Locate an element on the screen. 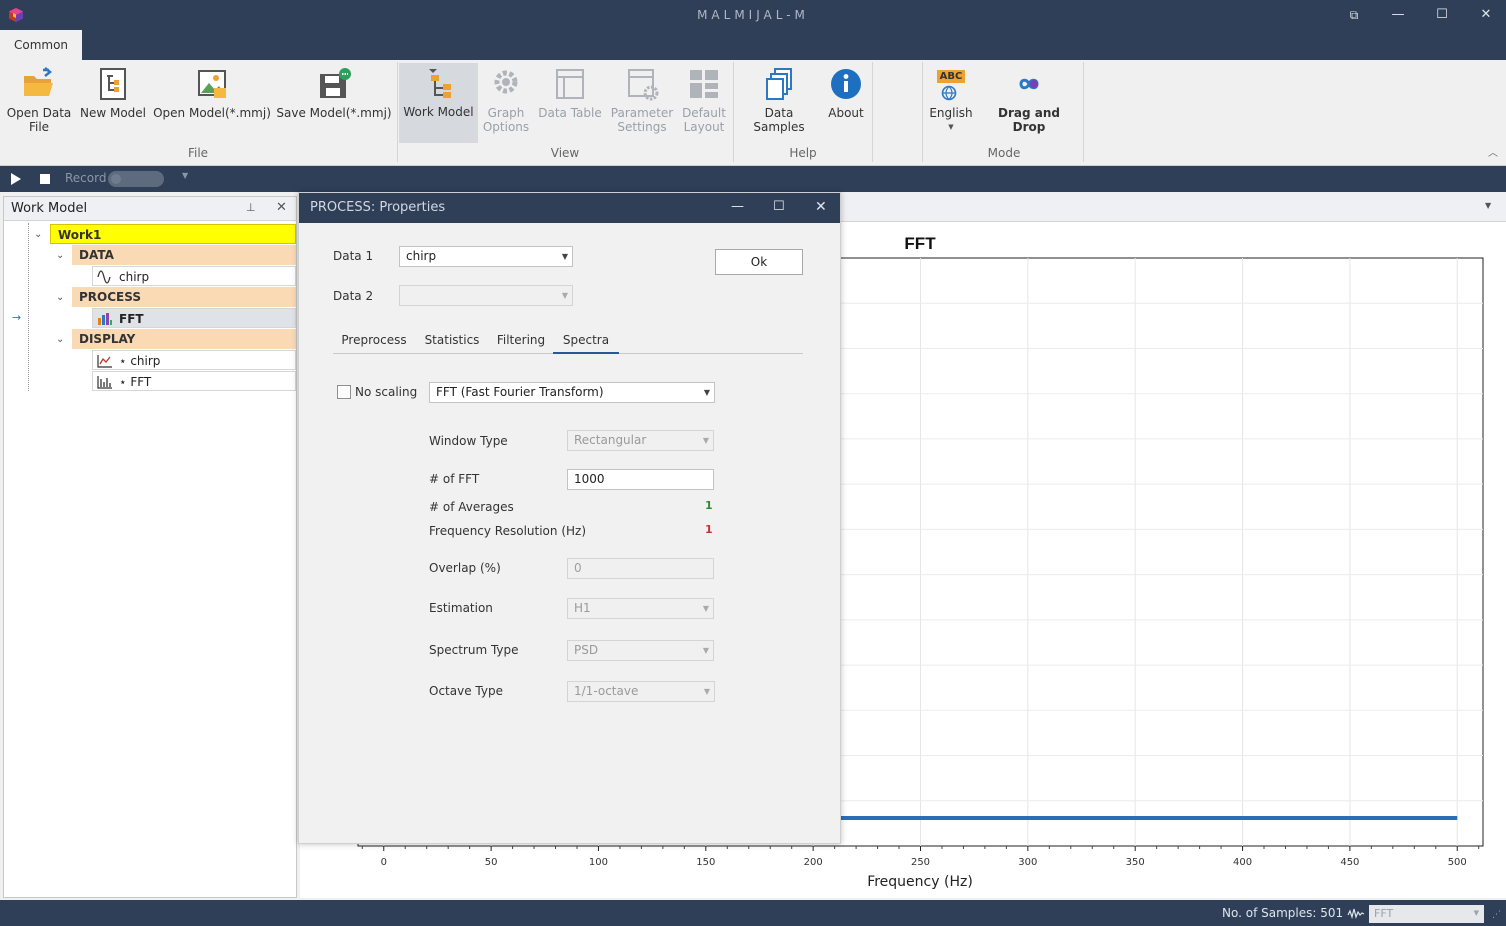 This screenshot has height=926, width=1506. tree-group-display: DISPLAY is located at coordinates (184, 339).